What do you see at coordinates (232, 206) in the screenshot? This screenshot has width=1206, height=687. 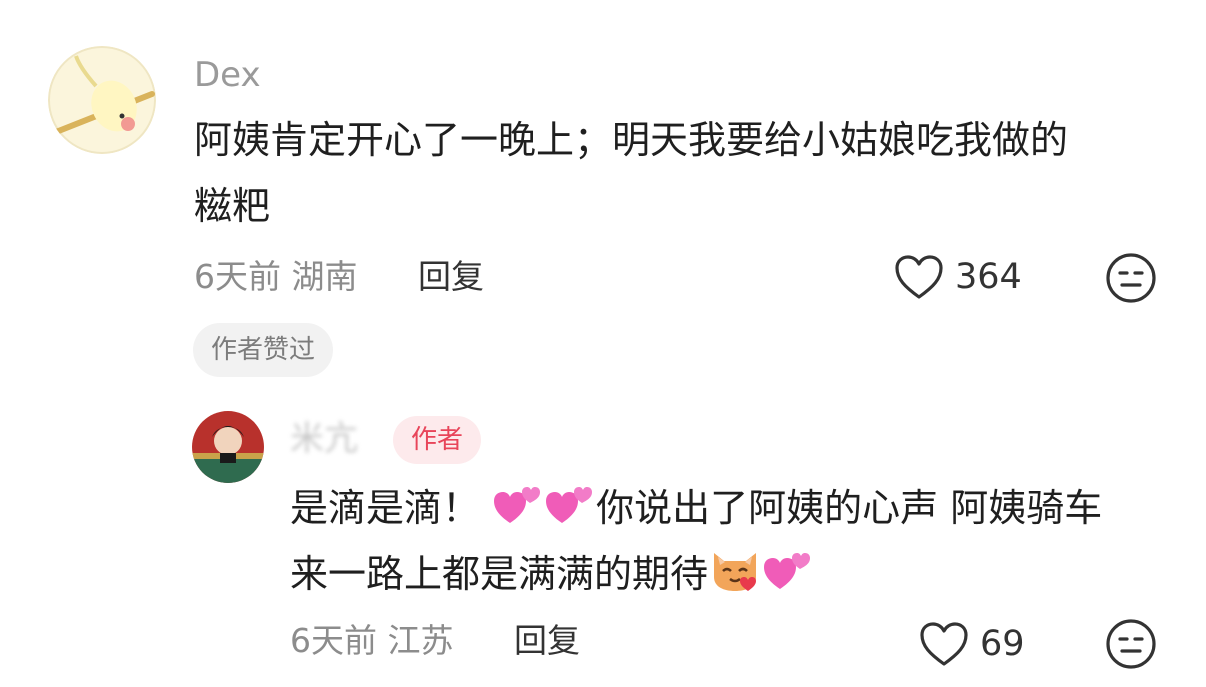 I see `comment-text-line: 糍粑` at bounding box center [232, 206].